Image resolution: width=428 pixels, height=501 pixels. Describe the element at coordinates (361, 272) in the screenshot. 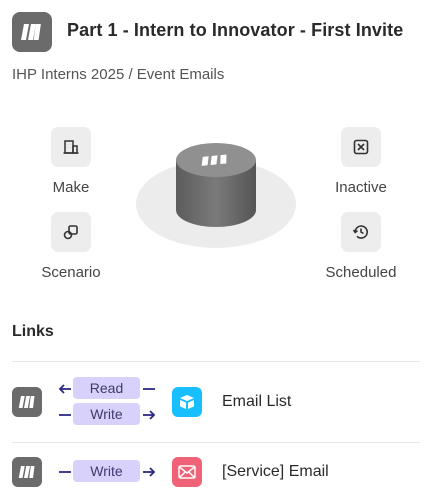

I see `scheduled-label: Scheduled` at that location.